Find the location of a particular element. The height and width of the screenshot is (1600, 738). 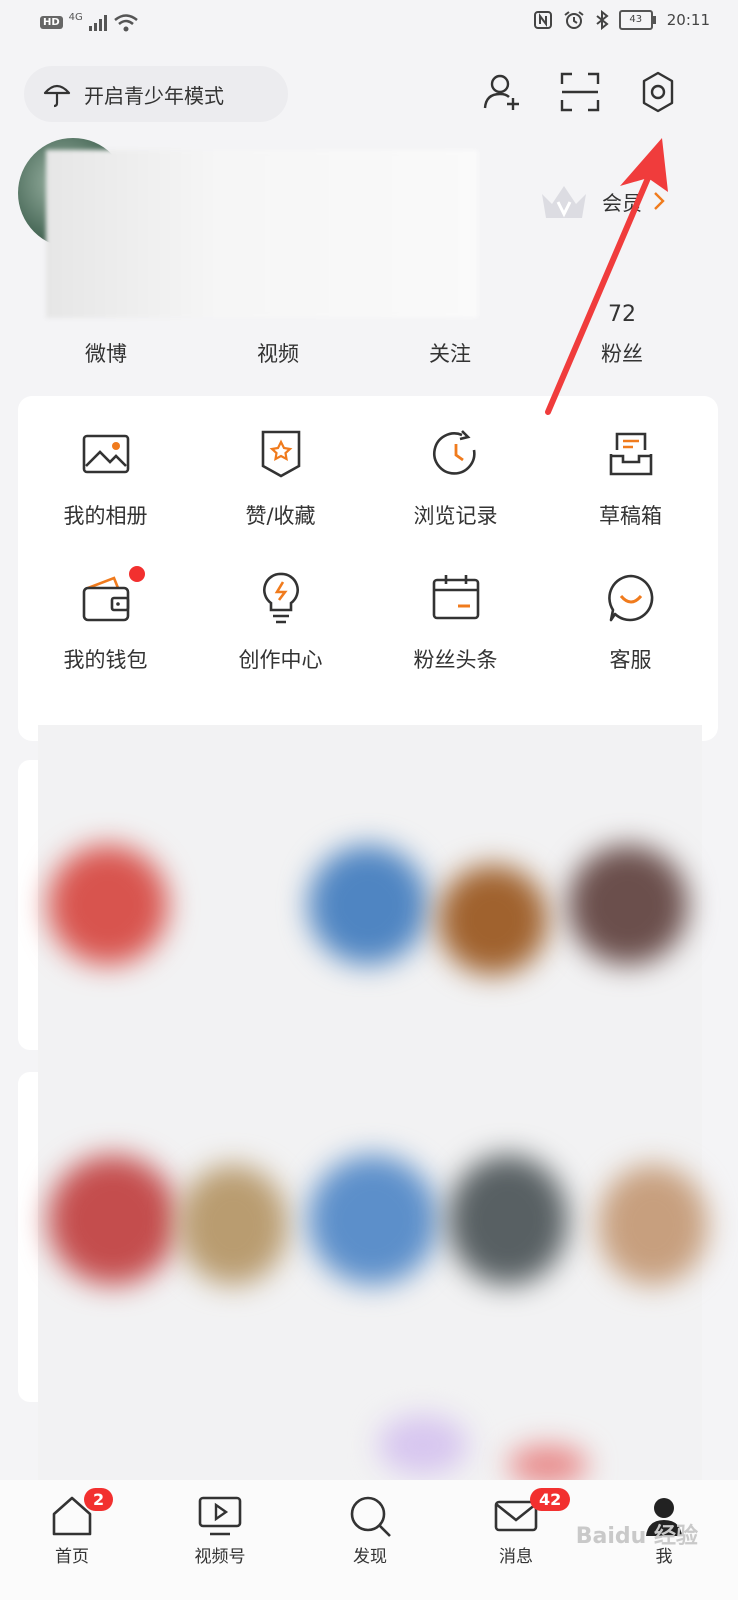

grid-item-drafts: 草稿箱 is located at coordinates (630, 478).